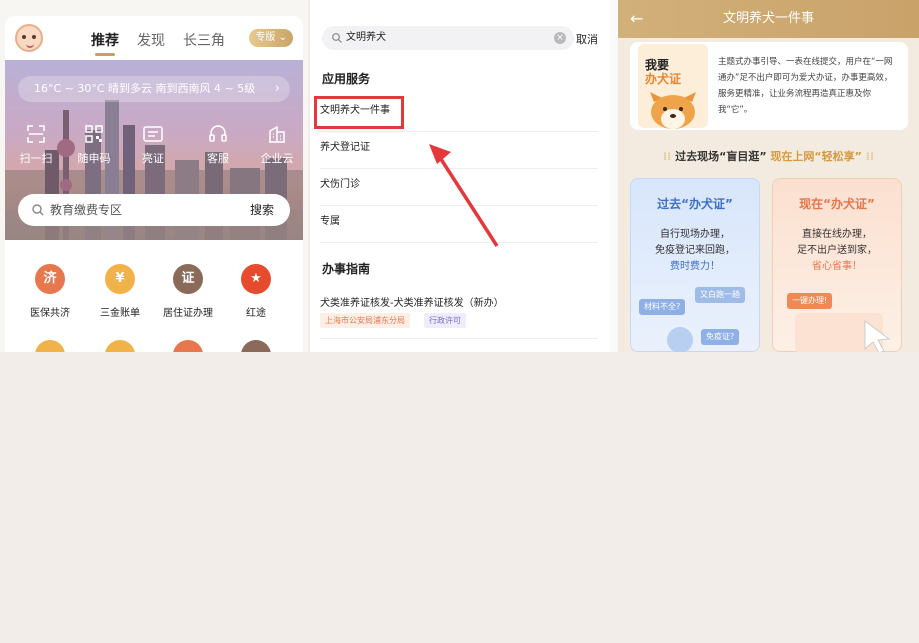 Image resolution: width=919 pixels, height=643 pixels. Describe the element at coordinates (448, 38) in the screenshot. I see `search-input: 文明养犬 ×` at that location.